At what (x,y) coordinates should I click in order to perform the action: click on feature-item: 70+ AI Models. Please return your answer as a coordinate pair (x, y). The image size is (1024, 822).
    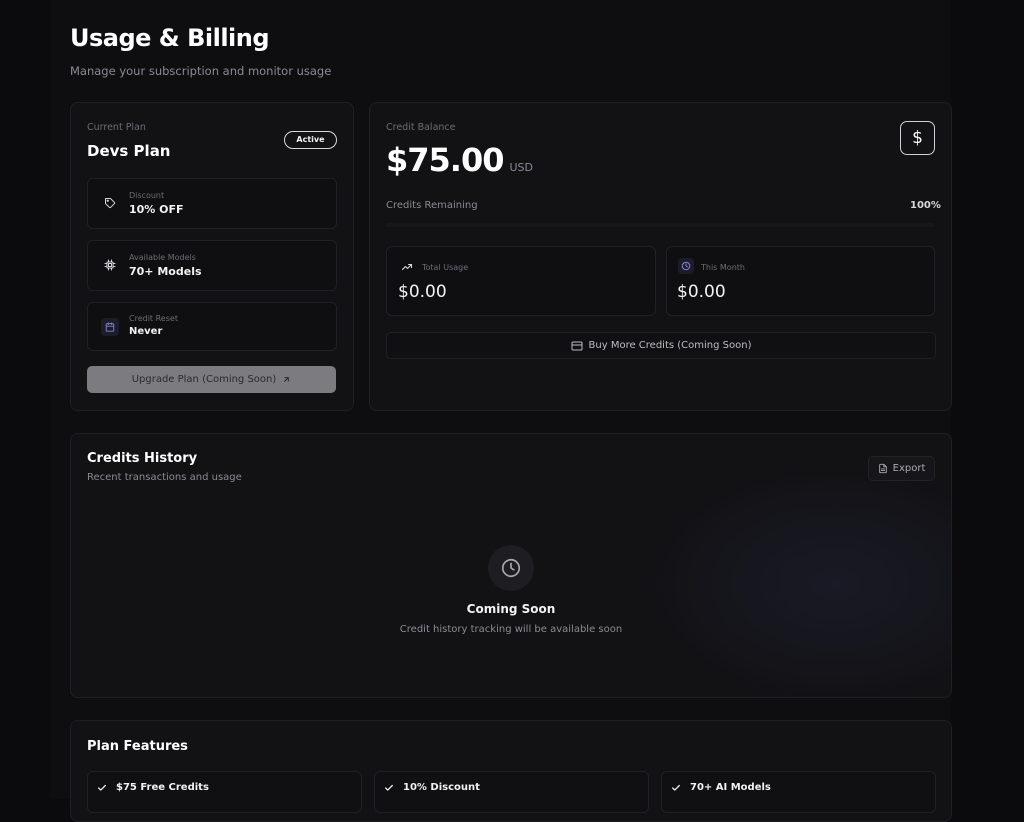
    Looking at the image, I should click on (798, 792).